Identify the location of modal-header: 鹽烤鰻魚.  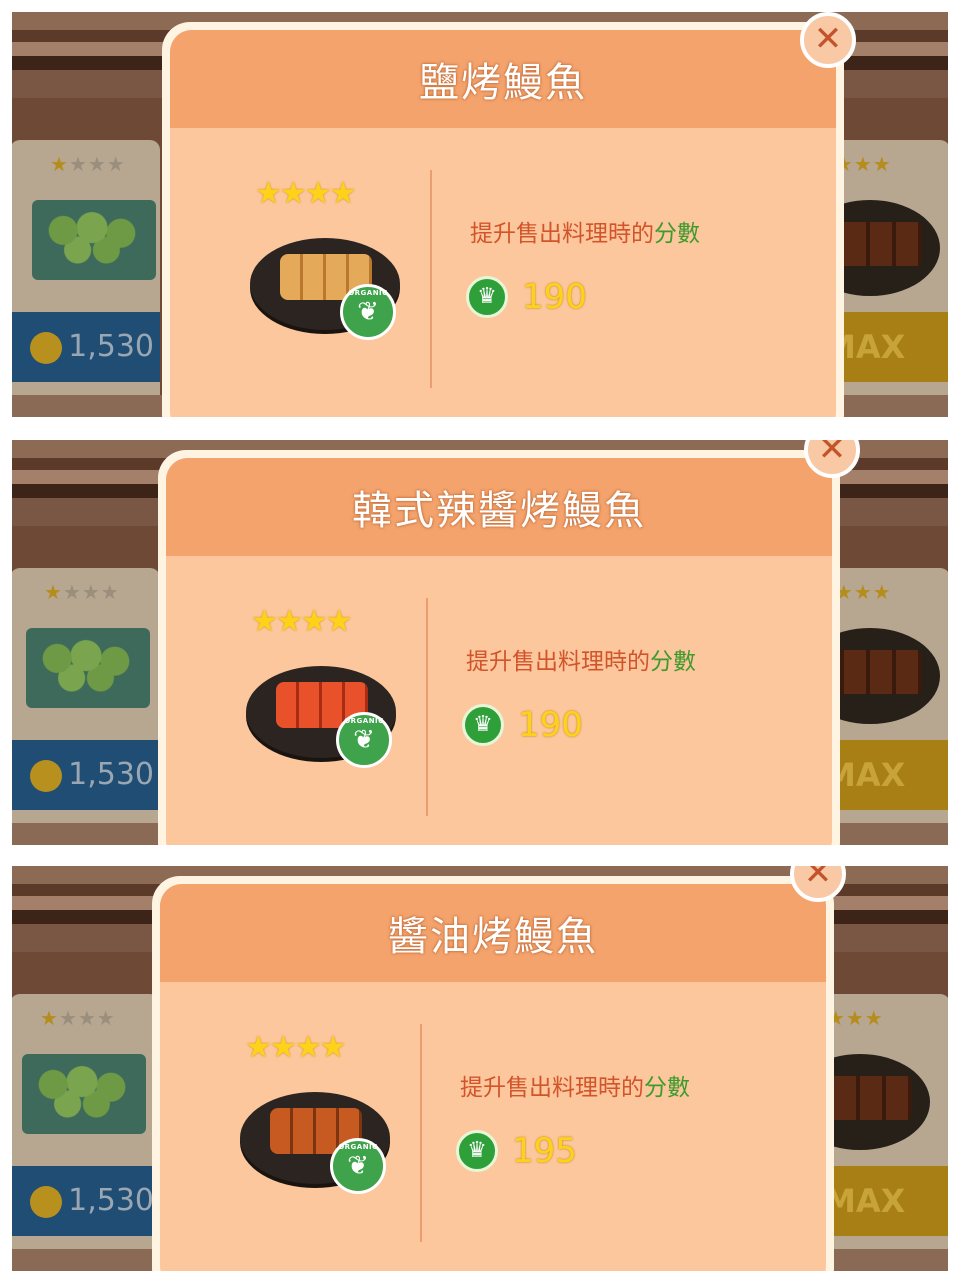
(503, 79).